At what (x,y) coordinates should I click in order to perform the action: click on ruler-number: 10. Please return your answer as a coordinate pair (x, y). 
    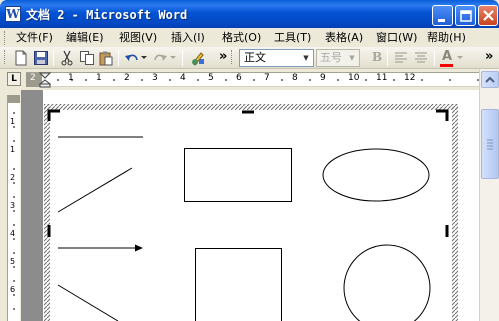
    Looking at the image, I should click on (354, 78).